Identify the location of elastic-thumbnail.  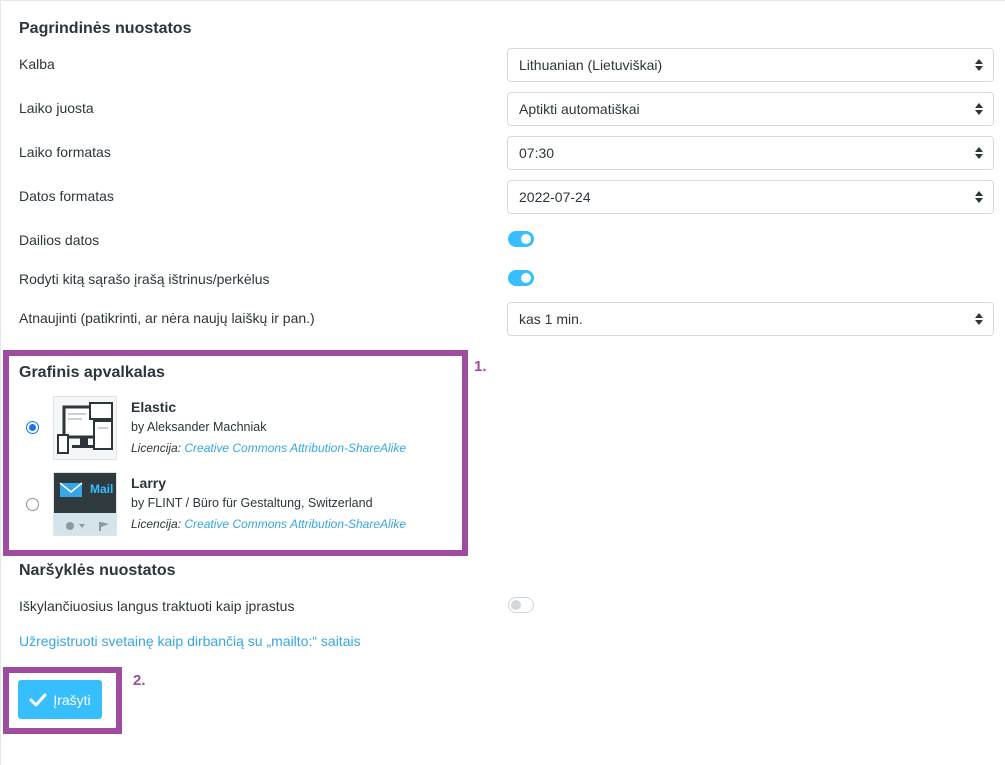
(85, 428).